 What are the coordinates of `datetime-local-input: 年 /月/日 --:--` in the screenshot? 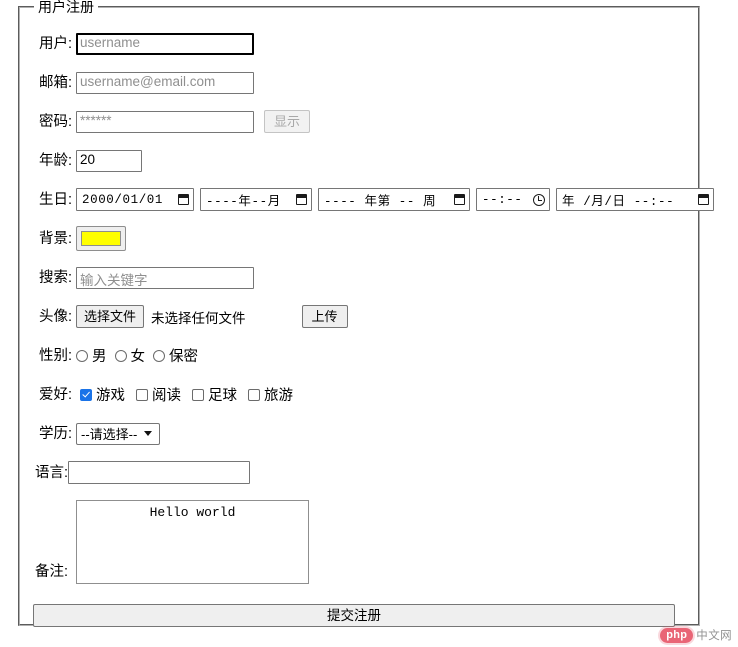 It's located at (635, 199).